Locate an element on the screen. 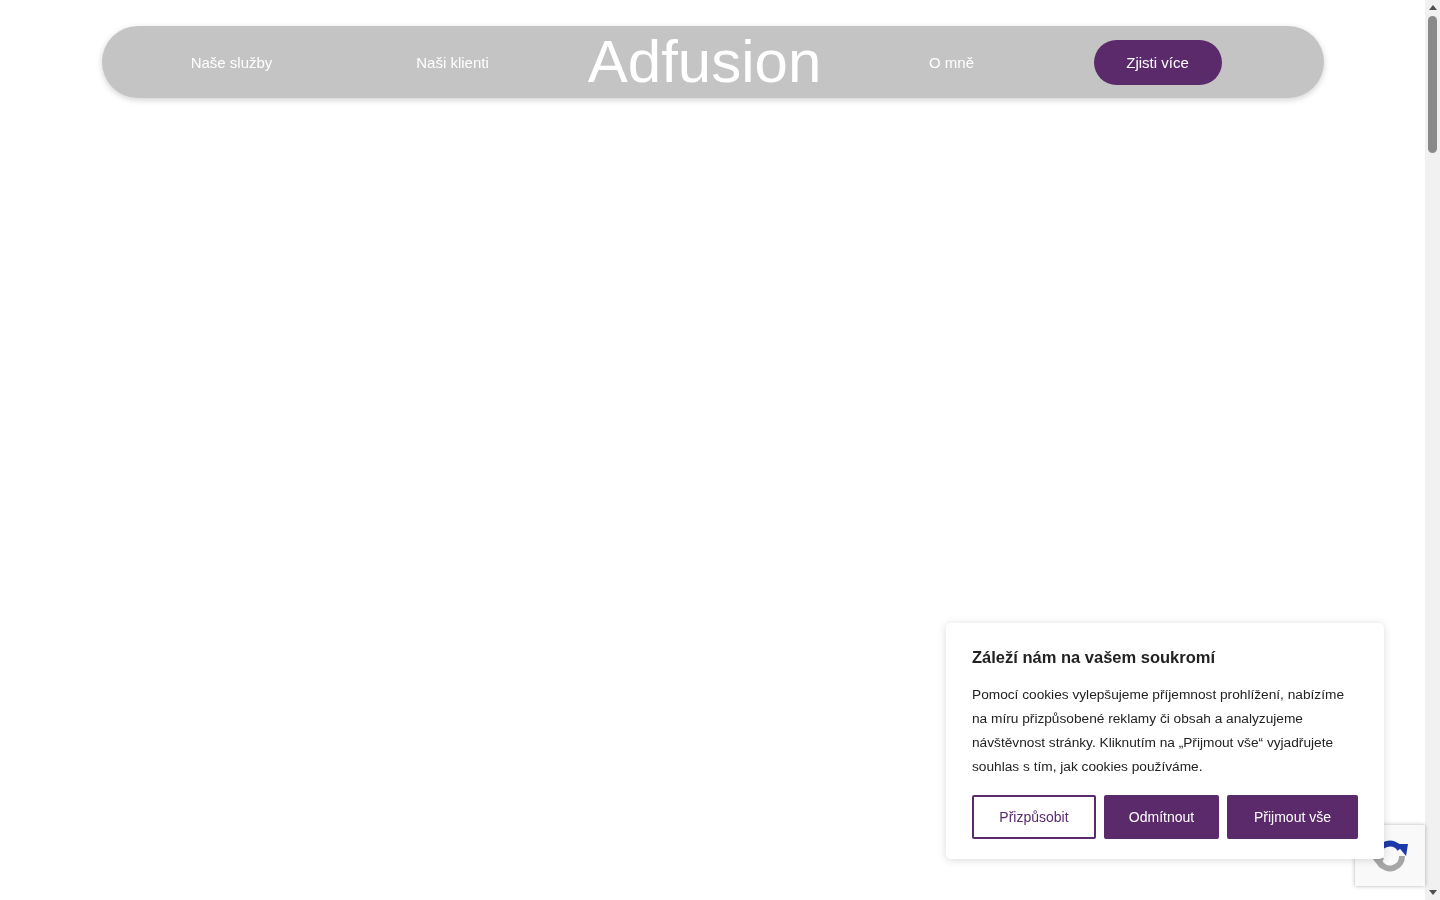 This screenshot has width=1440, height=900. dialog-text: Pomocí cookies vylepšujeme příjemnost prohlížení, nabízíme na míru přizpůsobené reklamy či obsah a analyzujeme návštěvnost stránky. Kliknutím na „Přijmout vše“ vyjadřujete souhlas s tím, jak cookies používáme. is located at coordinates (1158, 731).